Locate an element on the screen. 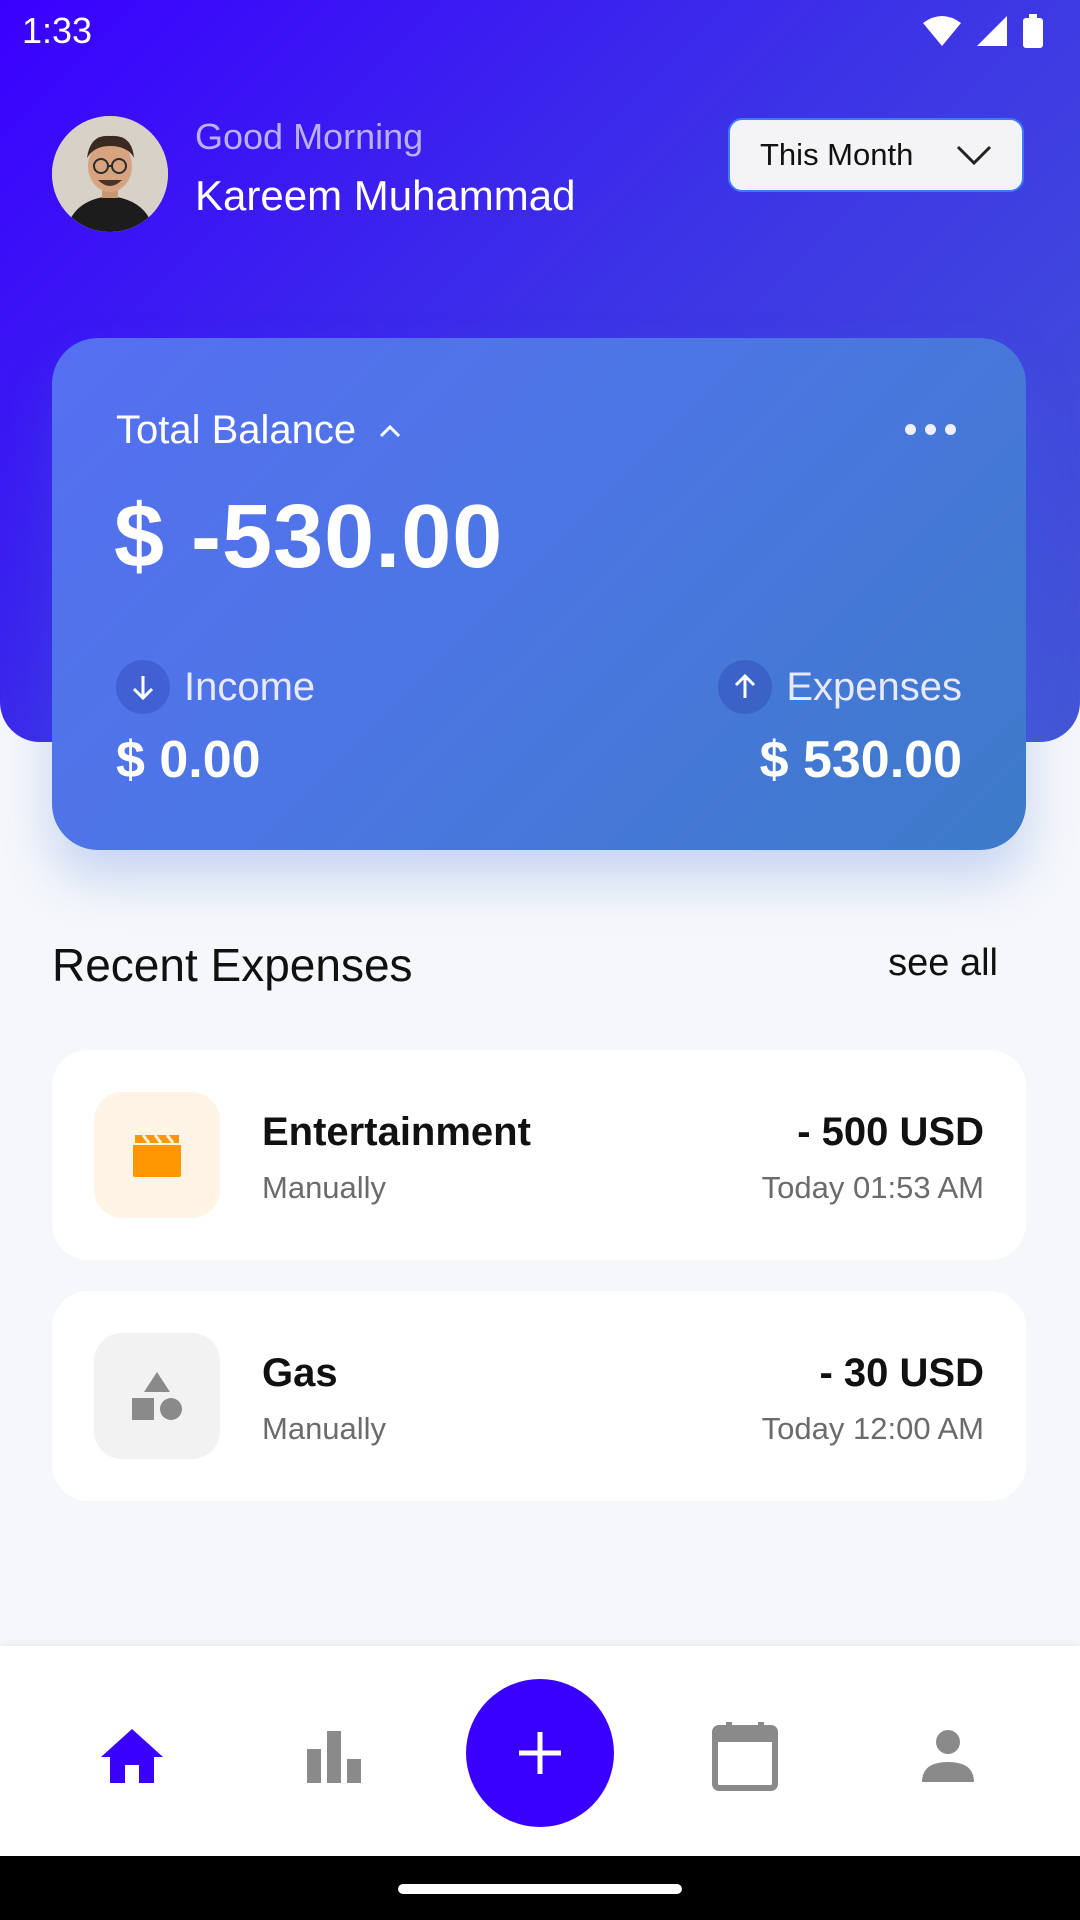 This screenshot has height=1920, width=1080. gesture-navigation-area is located at coordinates (540, 1888).